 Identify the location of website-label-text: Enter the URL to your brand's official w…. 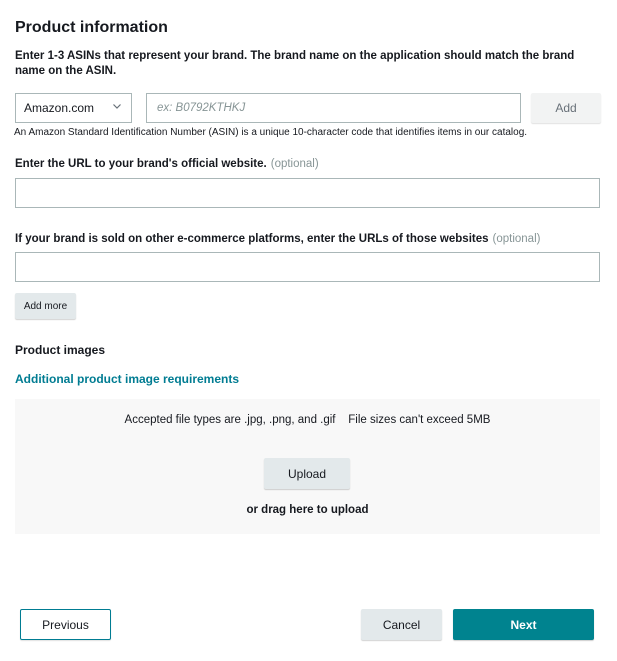
(141, 164).